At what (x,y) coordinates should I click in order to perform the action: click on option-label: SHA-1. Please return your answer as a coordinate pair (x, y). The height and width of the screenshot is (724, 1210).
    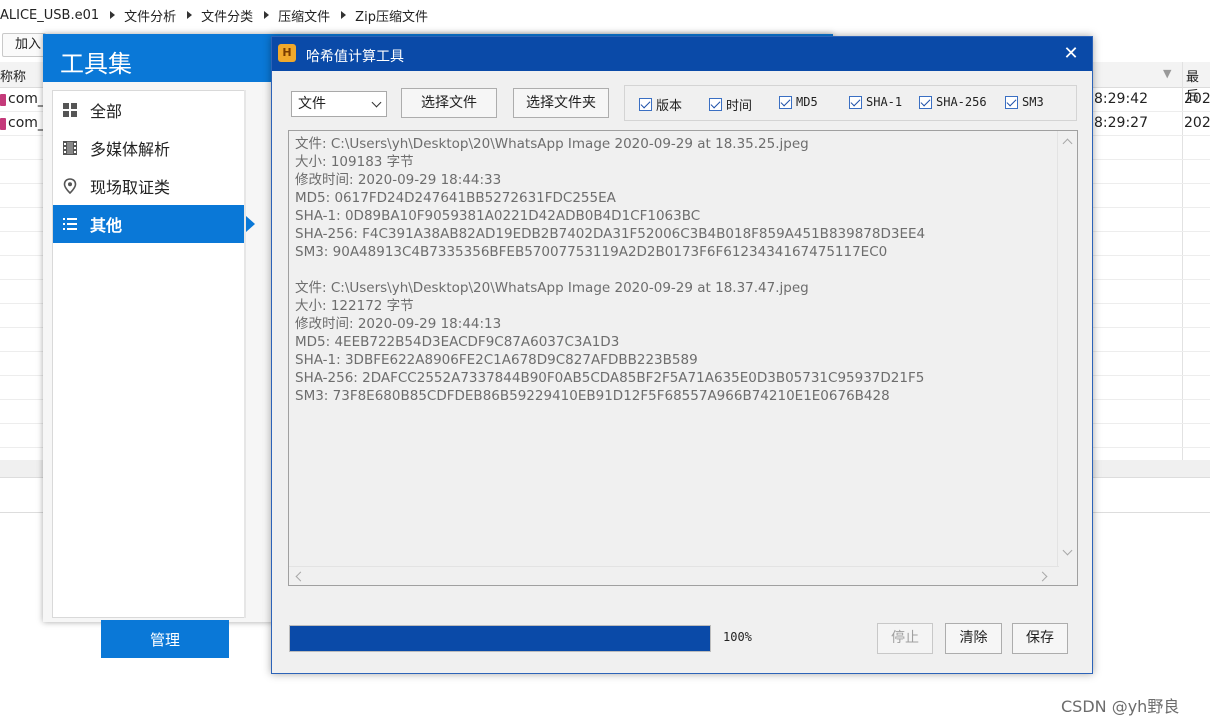
    Looking at the image, I should click on (884, 102).